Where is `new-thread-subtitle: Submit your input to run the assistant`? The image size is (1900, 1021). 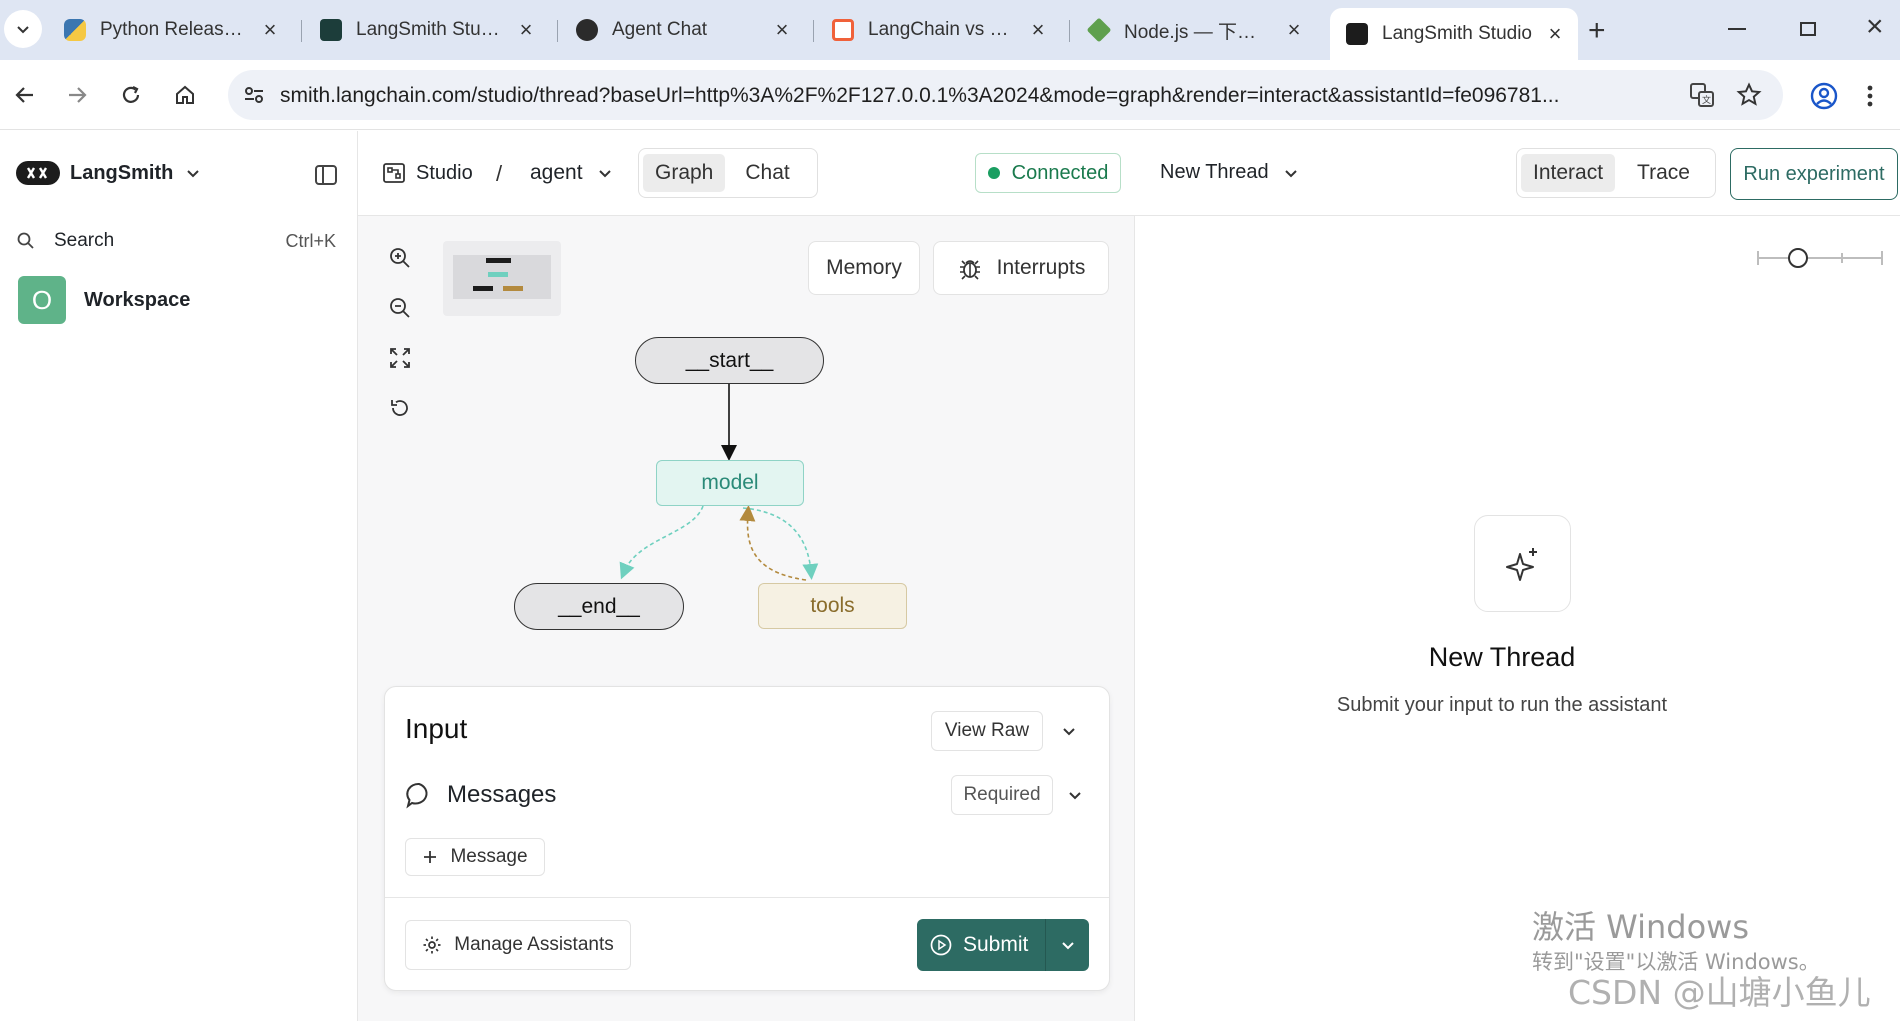
new-thread-subtitle: Submit your input to run the assistant is located at coordinates (1502, 705).